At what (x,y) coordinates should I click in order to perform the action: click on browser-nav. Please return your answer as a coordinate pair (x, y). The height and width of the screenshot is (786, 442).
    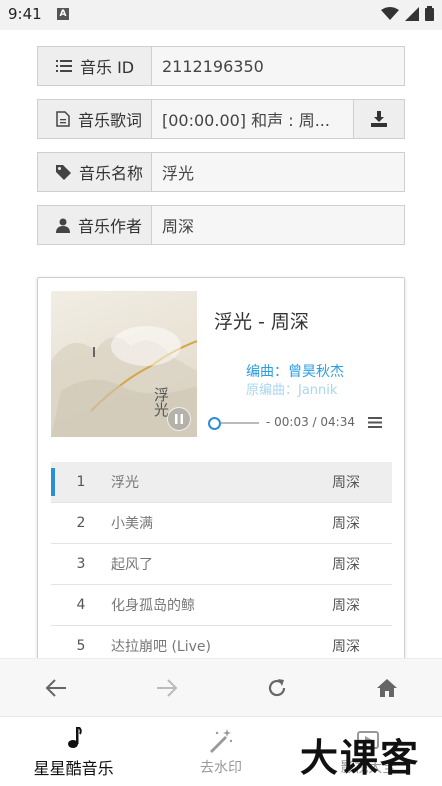
    Looking at the image, I should click on (221, 687).